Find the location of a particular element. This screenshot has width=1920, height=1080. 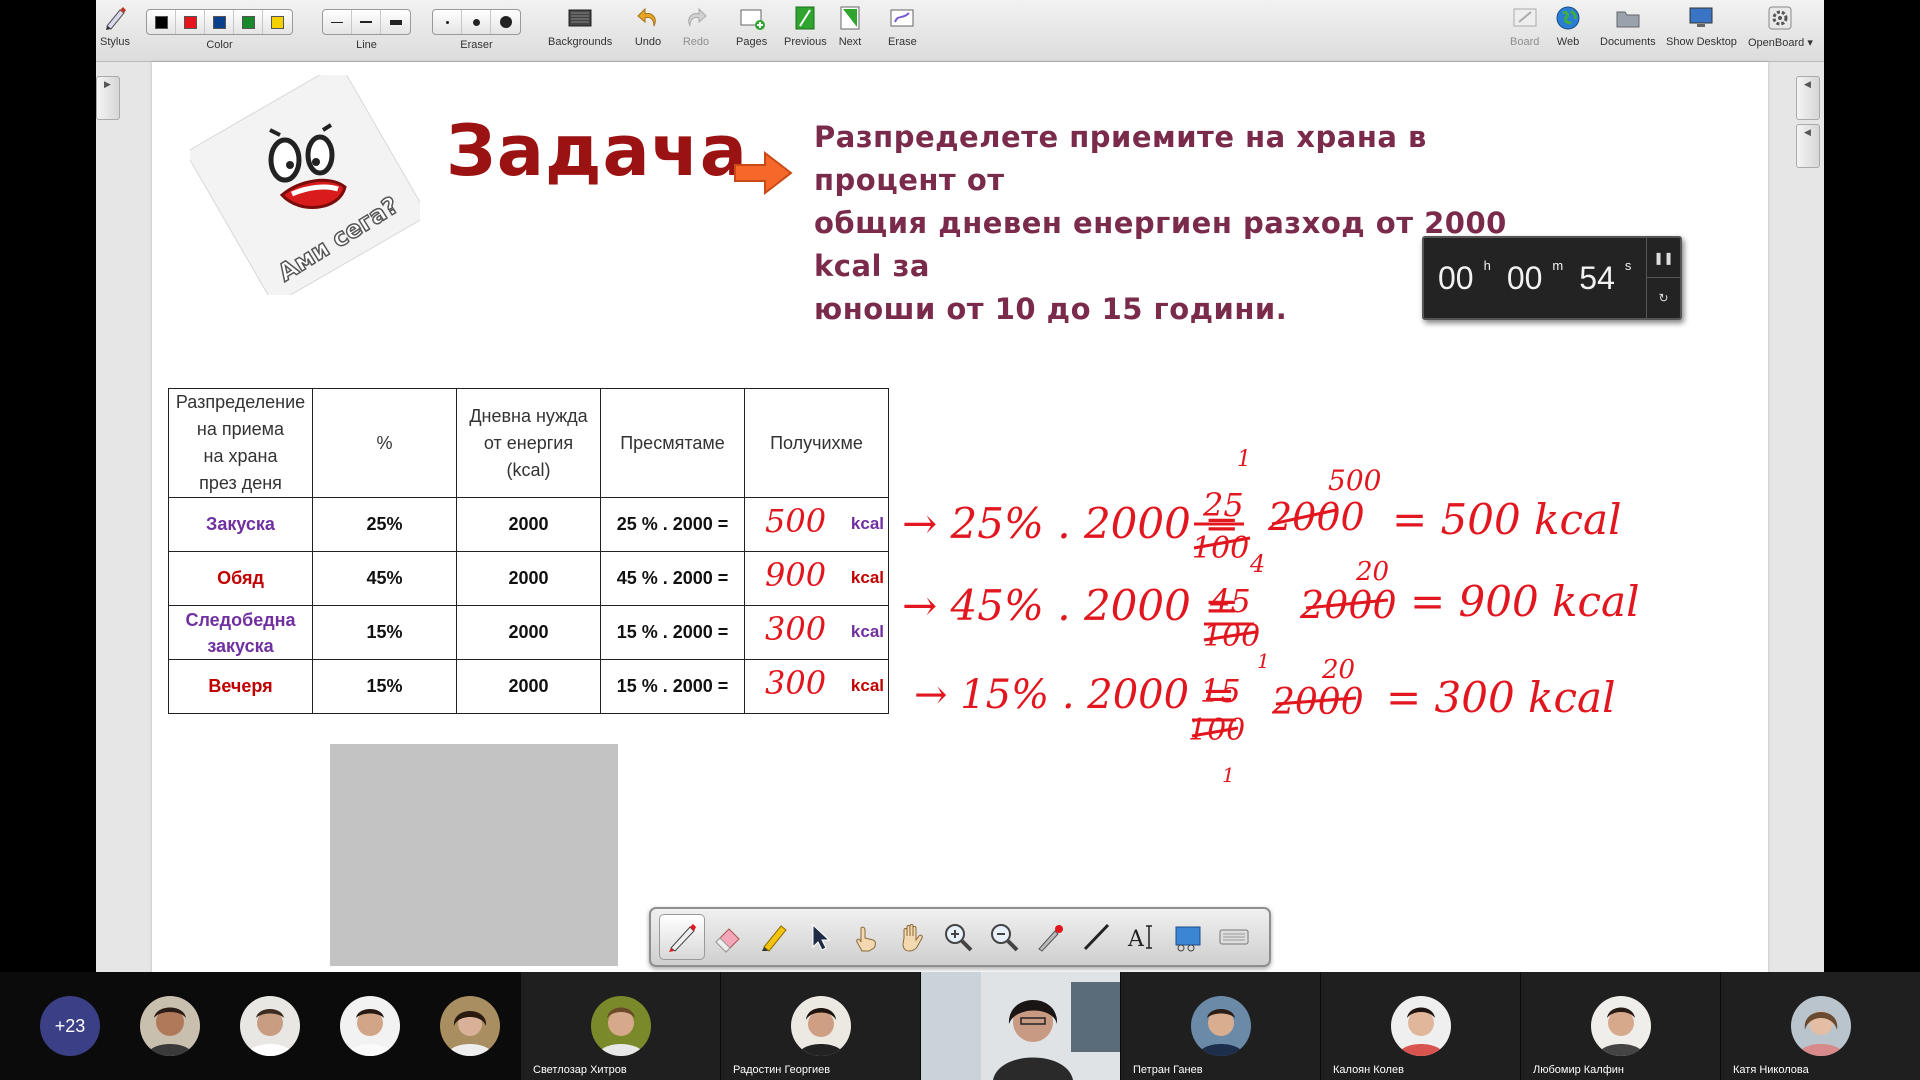

slide-title: Задача is located at coordinates (597, 151).